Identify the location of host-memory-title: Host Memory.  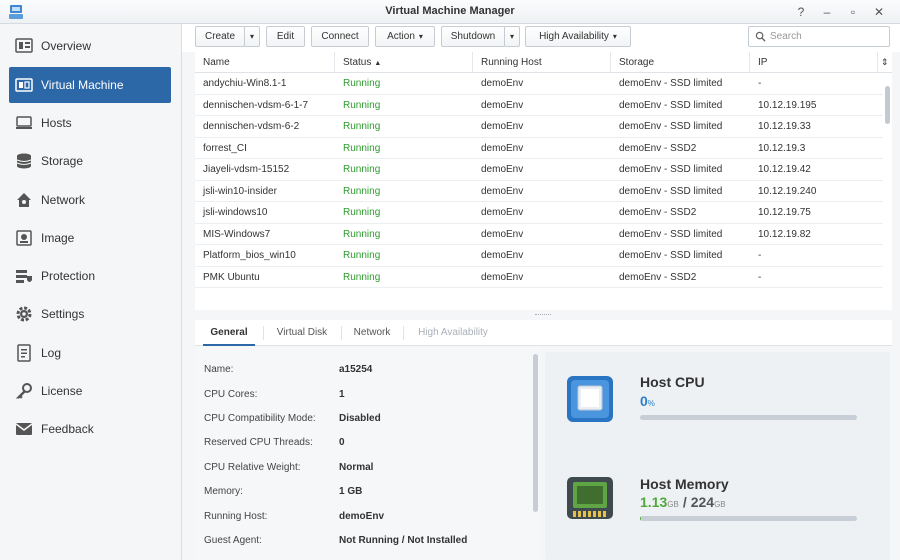
(684, 484).